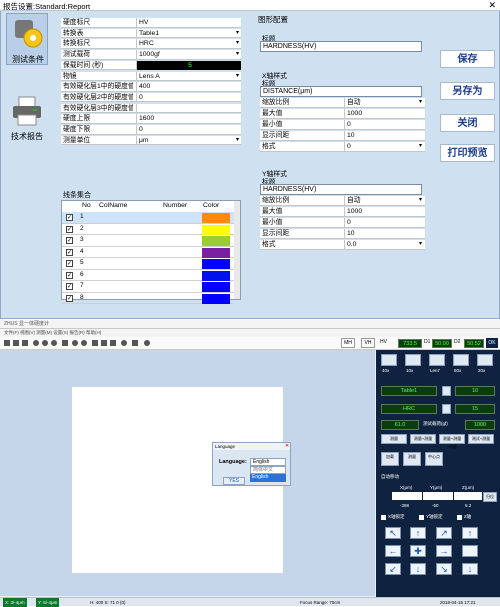 The image size is (500, 607). I want to click on nav-tech-report: 技术报告, so click(27, 117).